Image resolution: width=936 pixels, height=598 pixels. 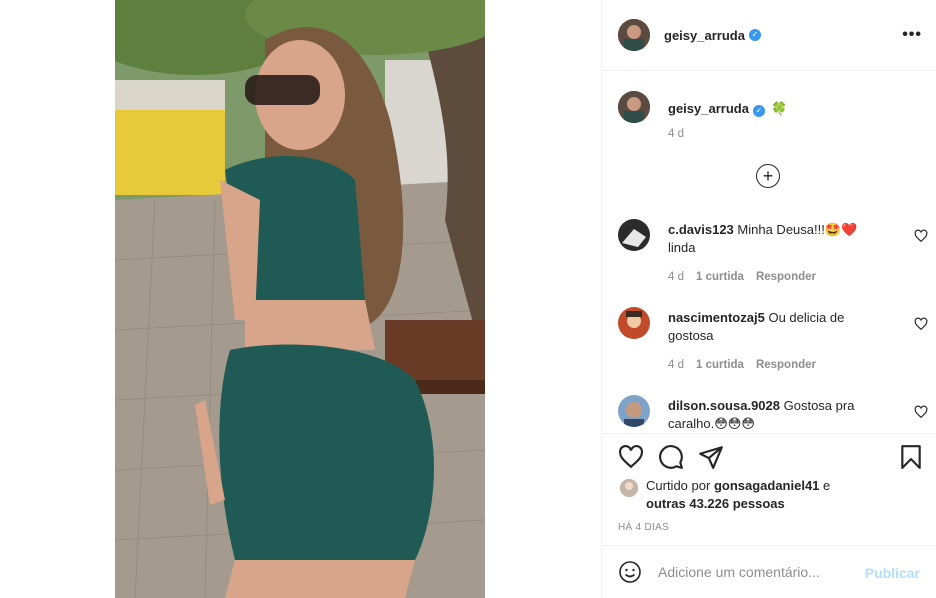 What do you see at coordinates (716, 317) in the screenshot?
I see `comment-username: nascimentozaj5` at bounding box center [716, 317].